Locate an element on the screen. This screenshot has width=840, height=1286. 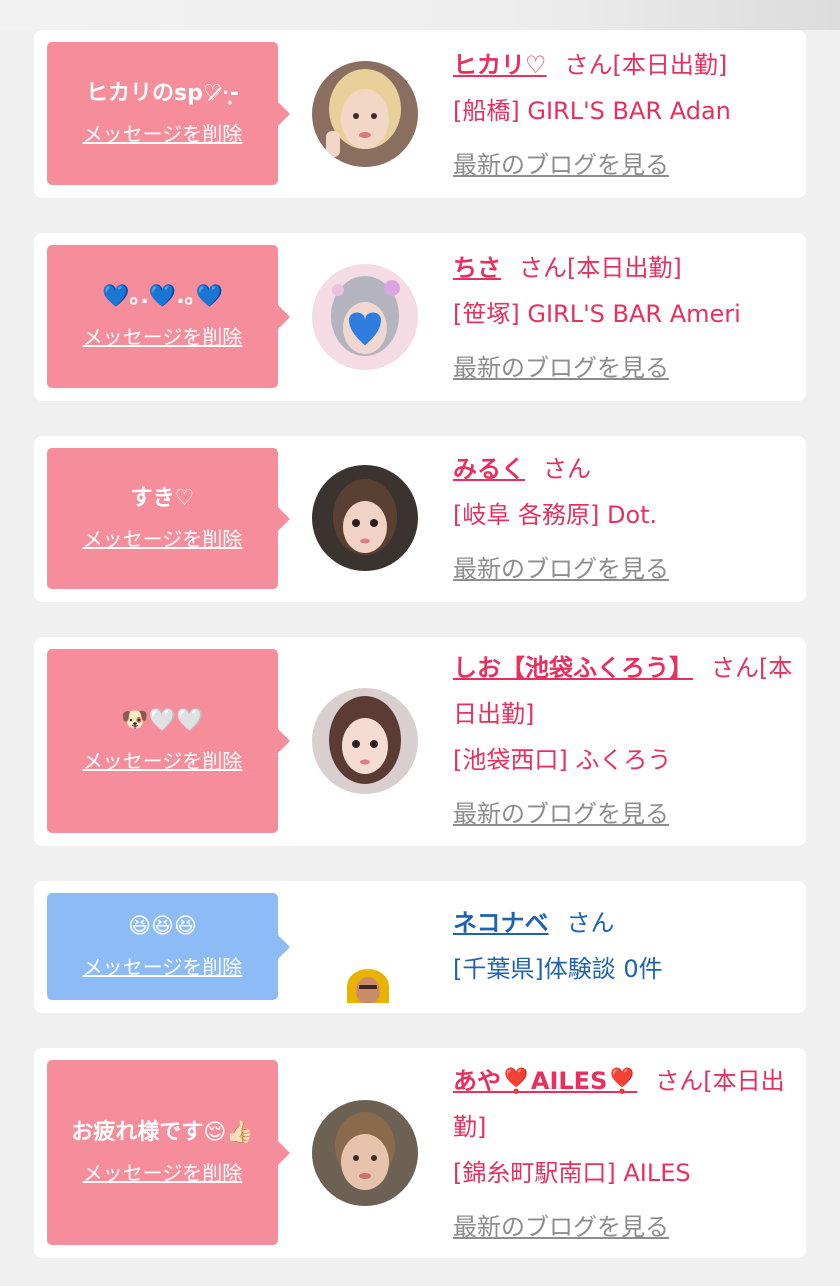
girl-name-link: みるく is located at coordinates (489, 469).